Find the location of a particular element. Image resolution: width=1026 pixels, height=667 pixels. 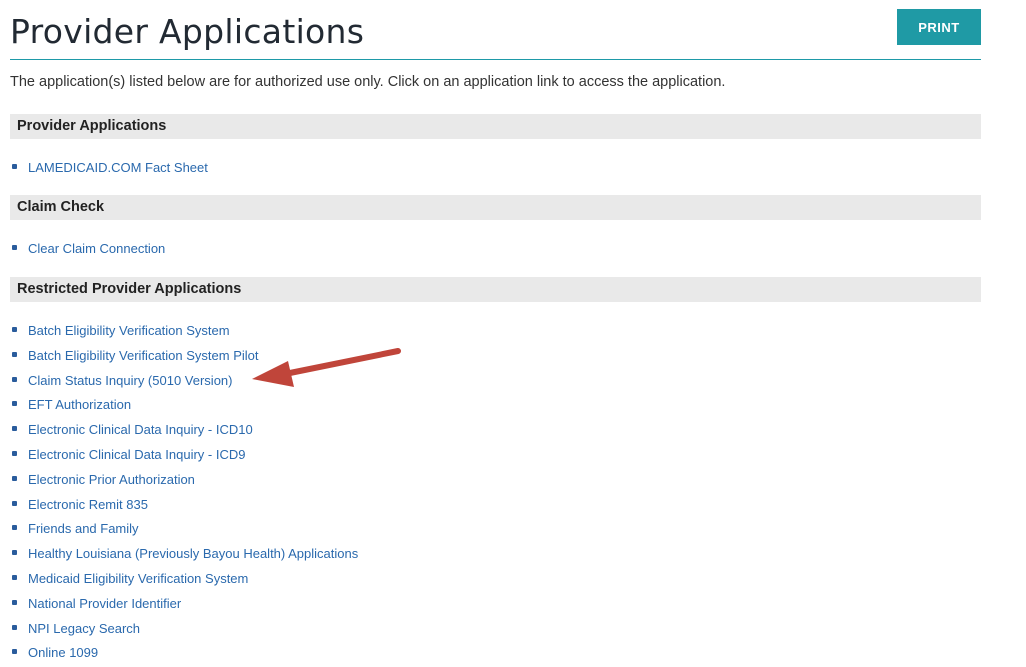

eft-authorization-link: EFT Authorization is located at coordinates (79, 404).